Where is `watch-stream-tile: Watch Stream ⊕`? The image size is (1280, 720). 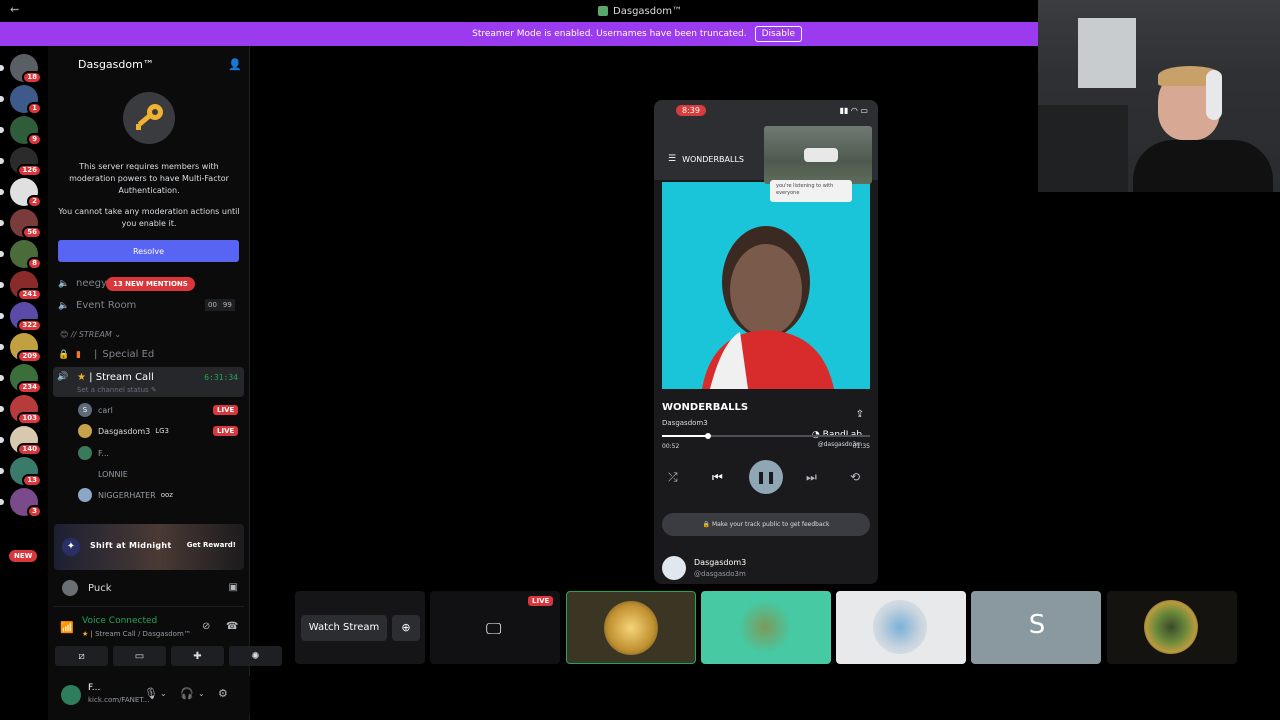
watch-stream-tile: Watch Stream ⊕ is located at coordinates (360, 627).